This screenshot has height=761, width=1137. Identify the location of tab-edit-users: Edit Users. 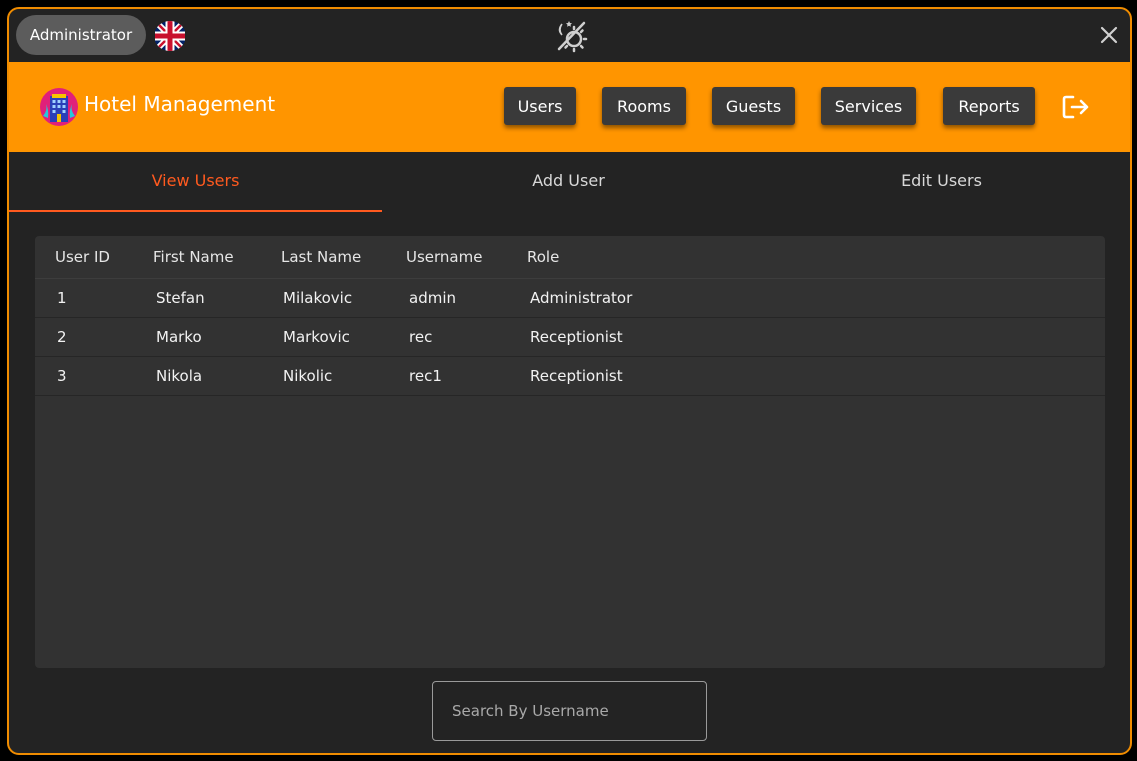
(941, 182).